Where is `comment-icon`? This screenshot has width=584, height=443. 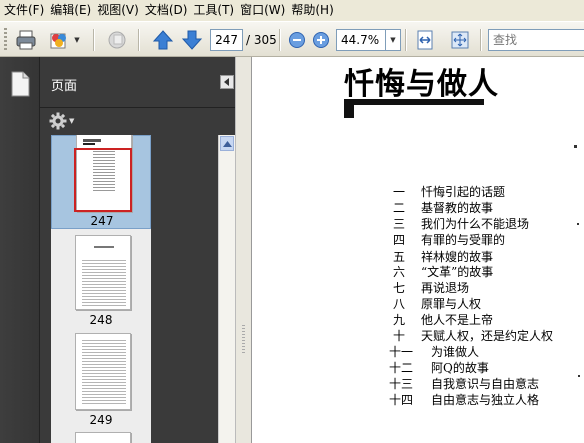 comment-icon is located at coordinates (117, 40).